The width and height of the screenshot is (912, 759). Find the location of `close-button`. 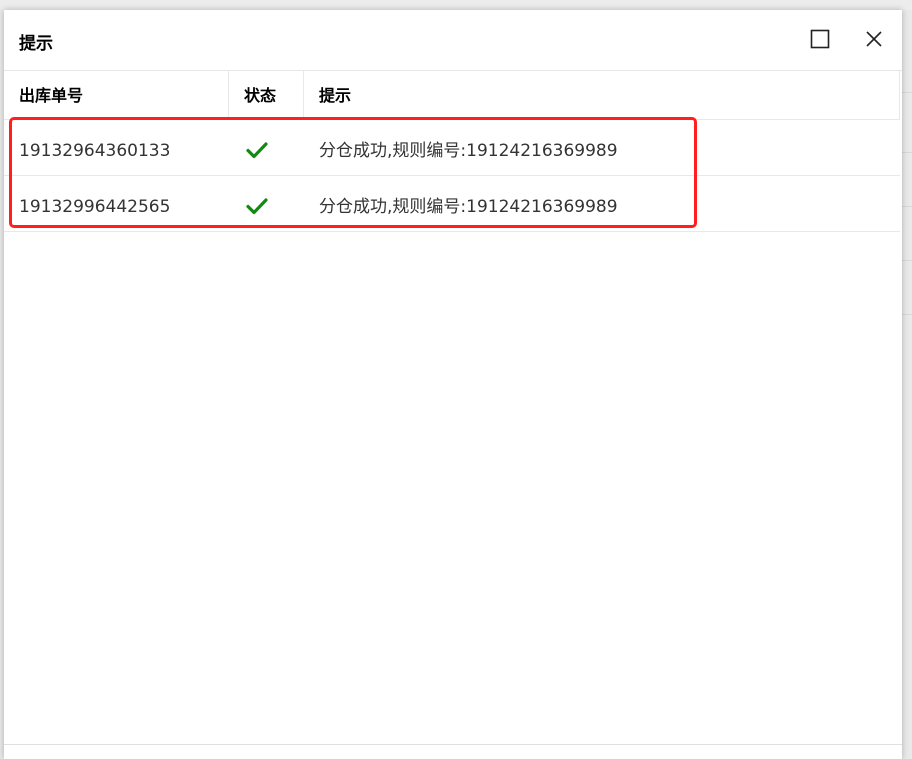

close-button is located at coordinates (874, 39).